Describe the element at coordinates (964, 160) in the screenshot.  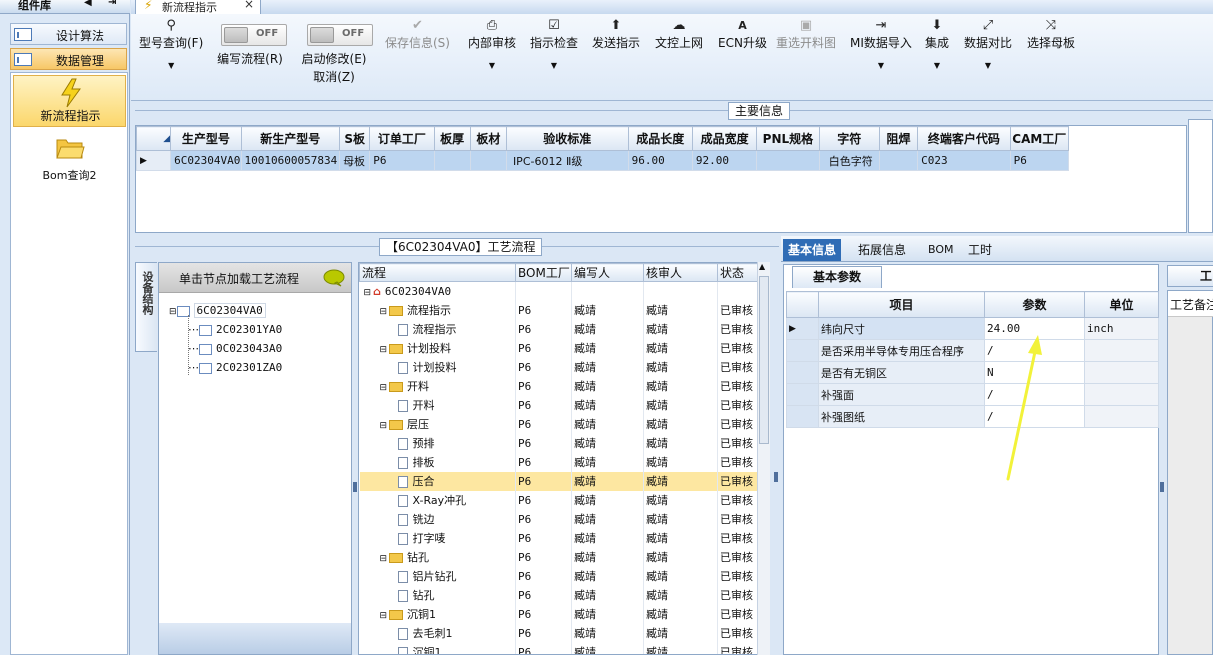
I see `table-cell: C023` at that location.